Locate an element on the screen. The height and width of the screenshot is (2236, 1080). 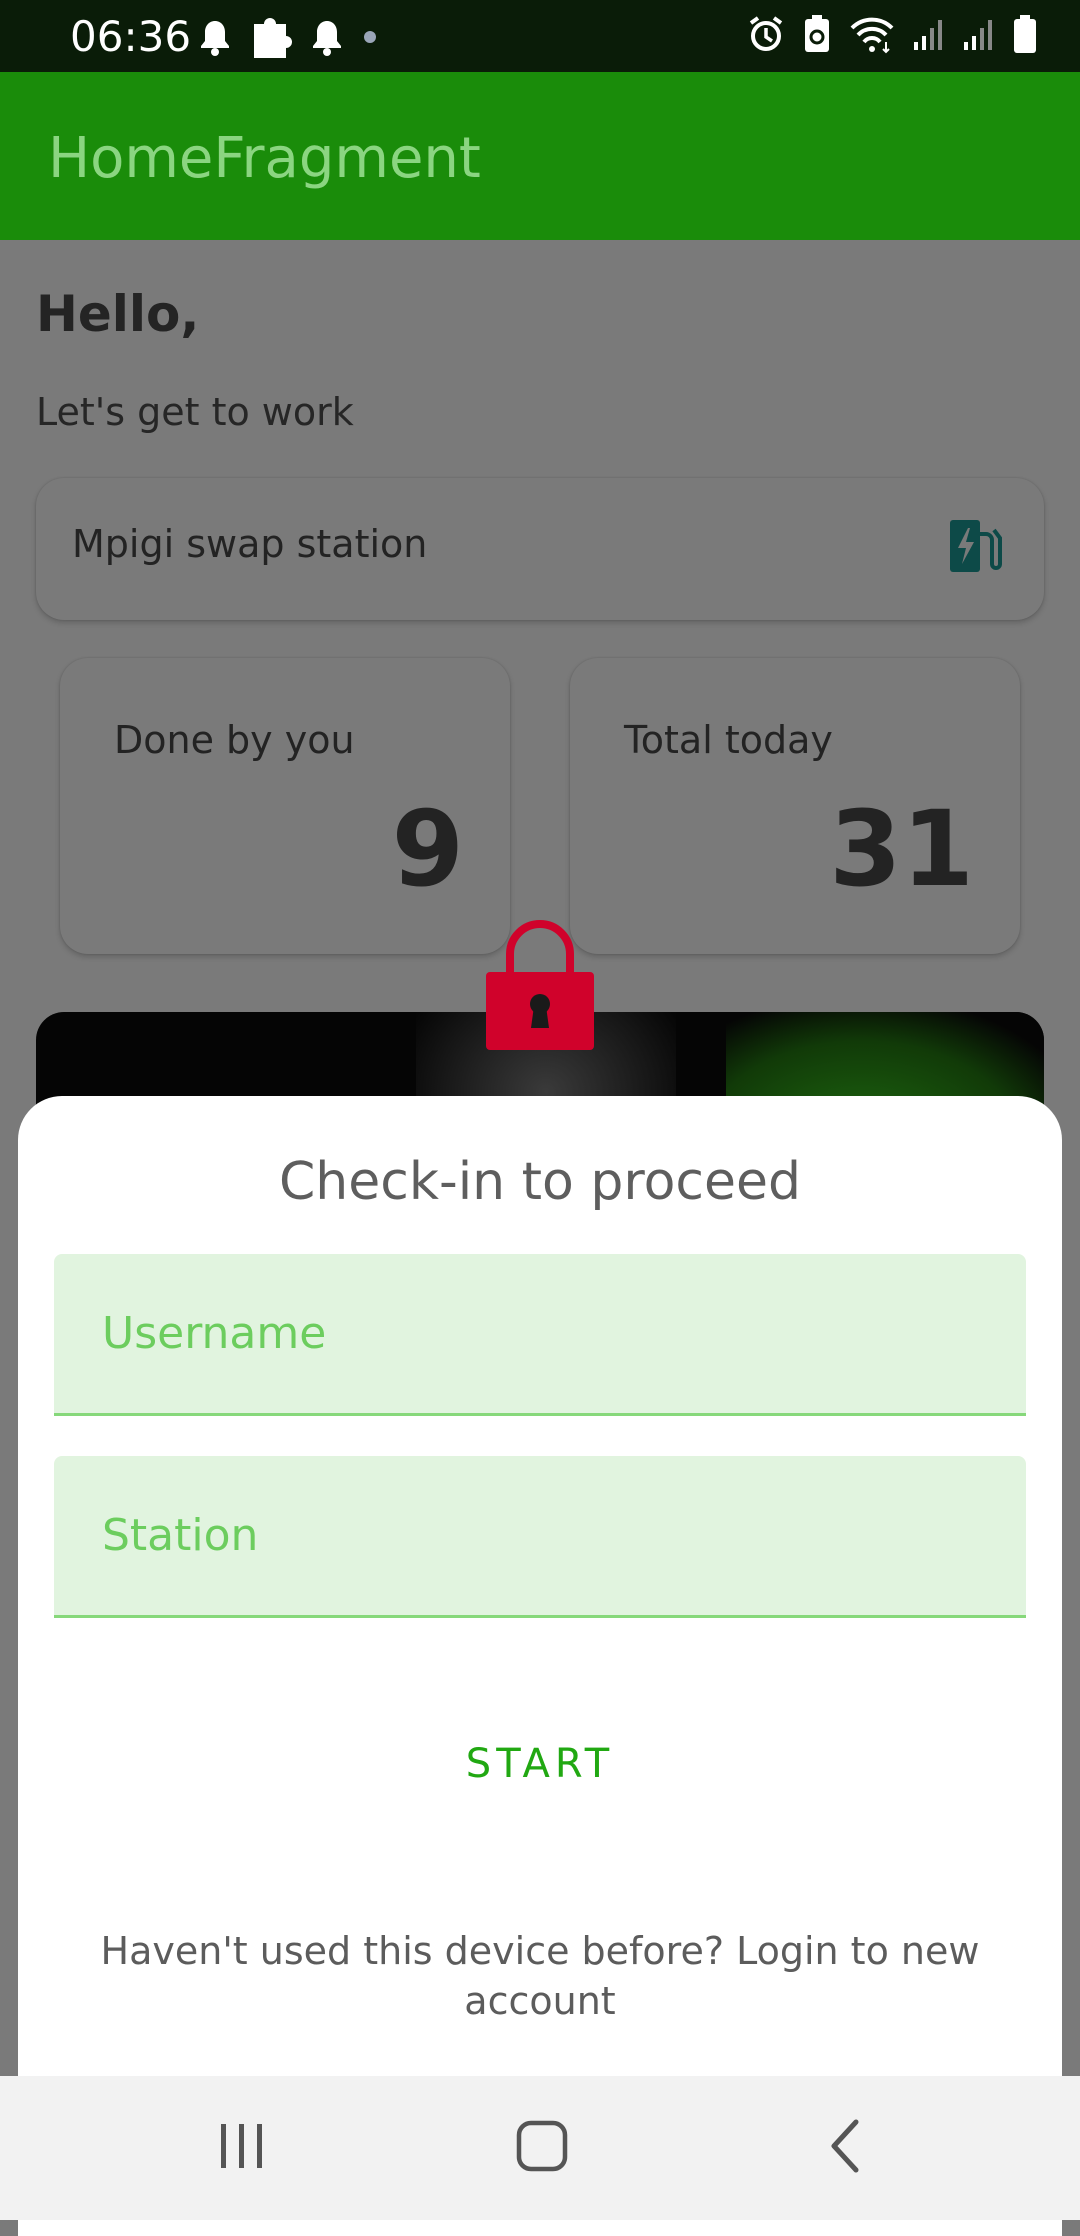
recents-icon is located at coordinates (242, 2148).